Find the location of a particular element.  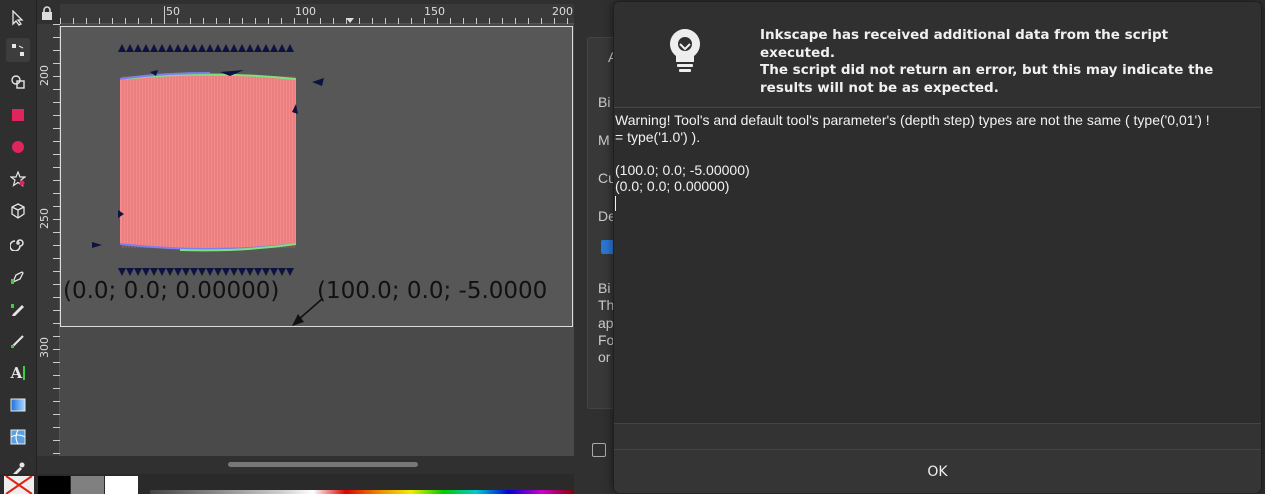

pencil-icon is located at coordinates (17, 310).